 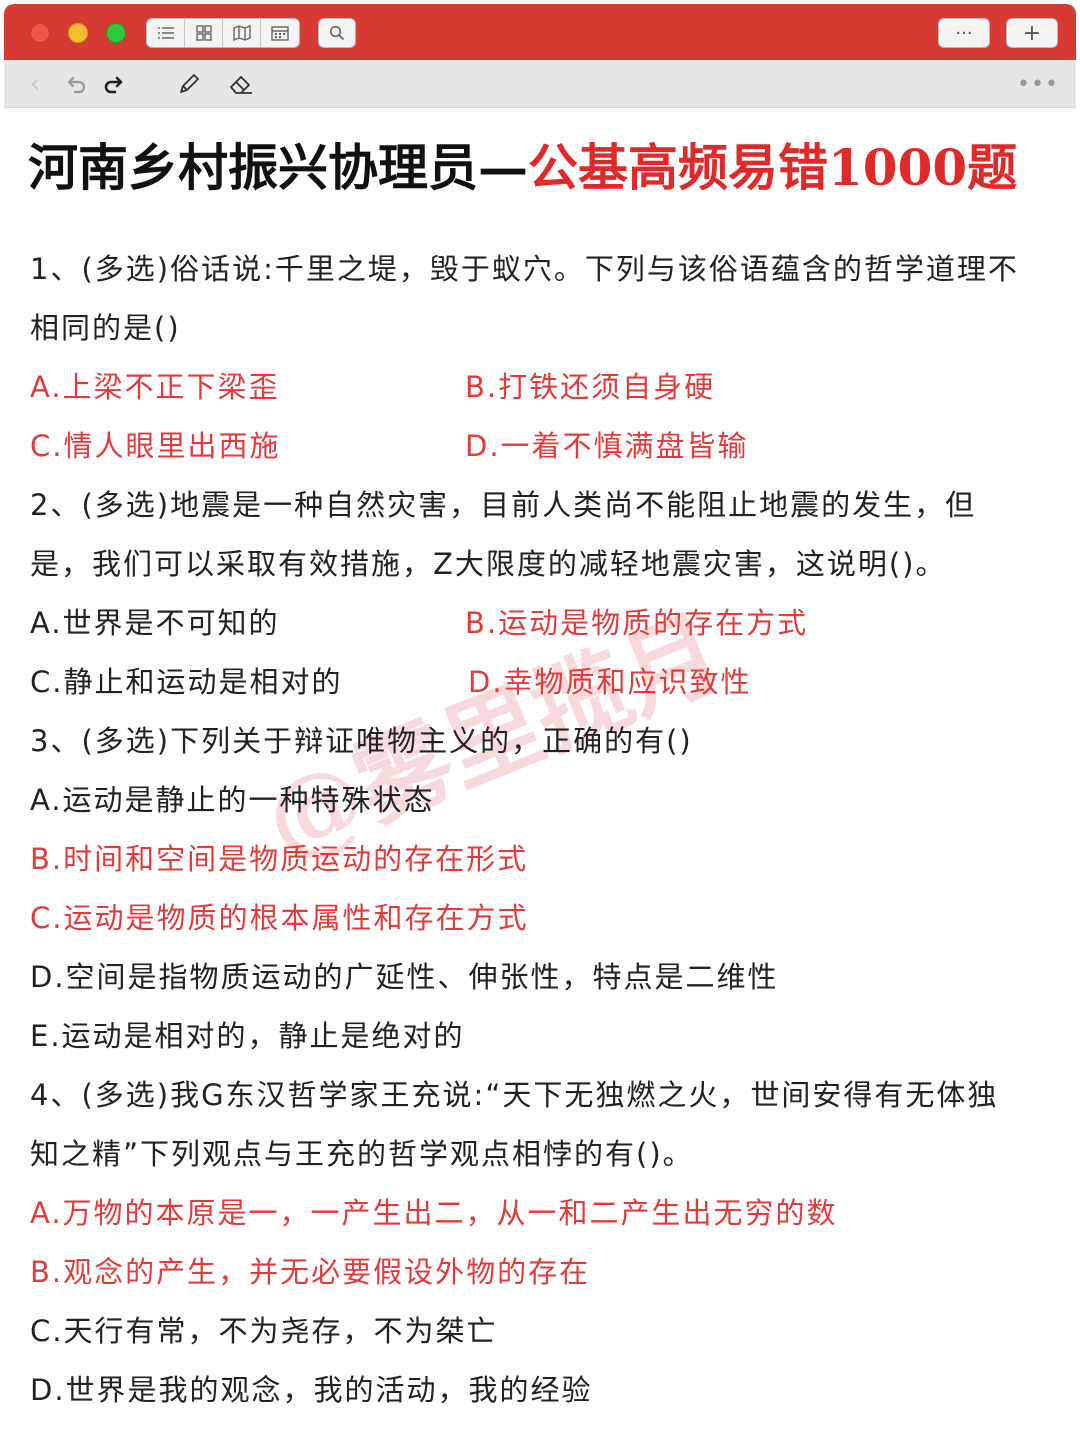 I want to click on question-1-text-cont: 相同的是(), so click(x=105, y=328).